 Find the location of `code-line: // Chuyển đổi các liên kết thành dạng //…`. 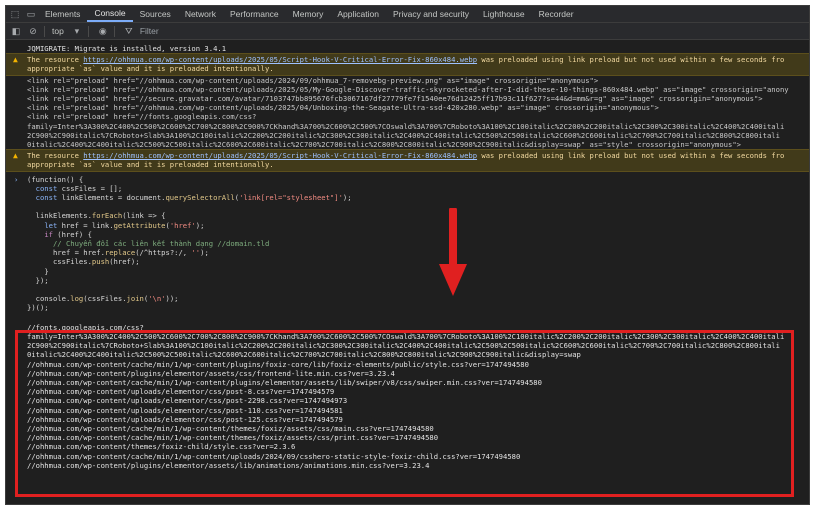

code-line: // Chuyển đổi các liên kết thành dạng //… is located at coordinates (161, 244).